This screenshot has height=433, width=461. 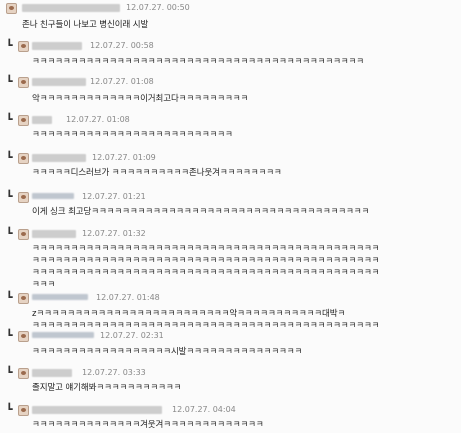 What do you see at coordinates (204, 409) in the screenshot?
I see `comment-timestamp: 12.07.27. 04:04` at bounding box center [204, 409].